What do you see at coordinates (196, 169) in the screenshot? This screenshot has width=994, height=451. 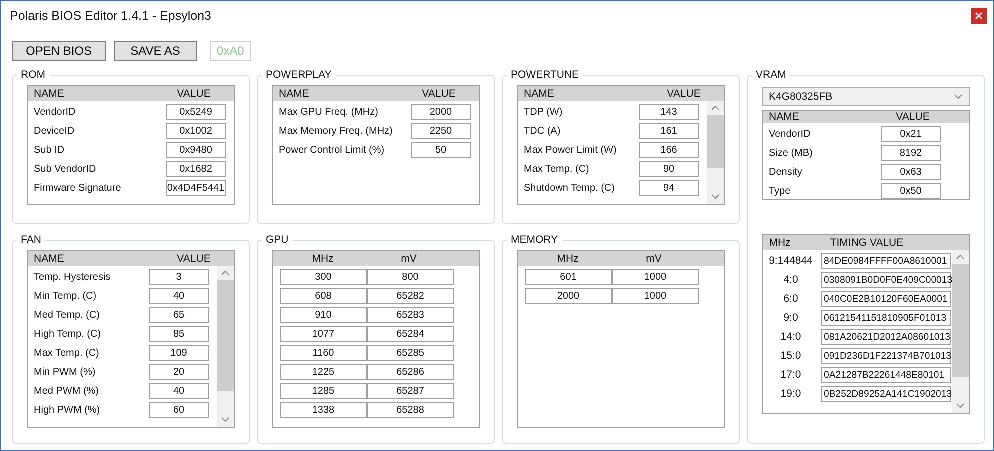 I see `value-field: 0x1682` at bounding box center [196, 169].